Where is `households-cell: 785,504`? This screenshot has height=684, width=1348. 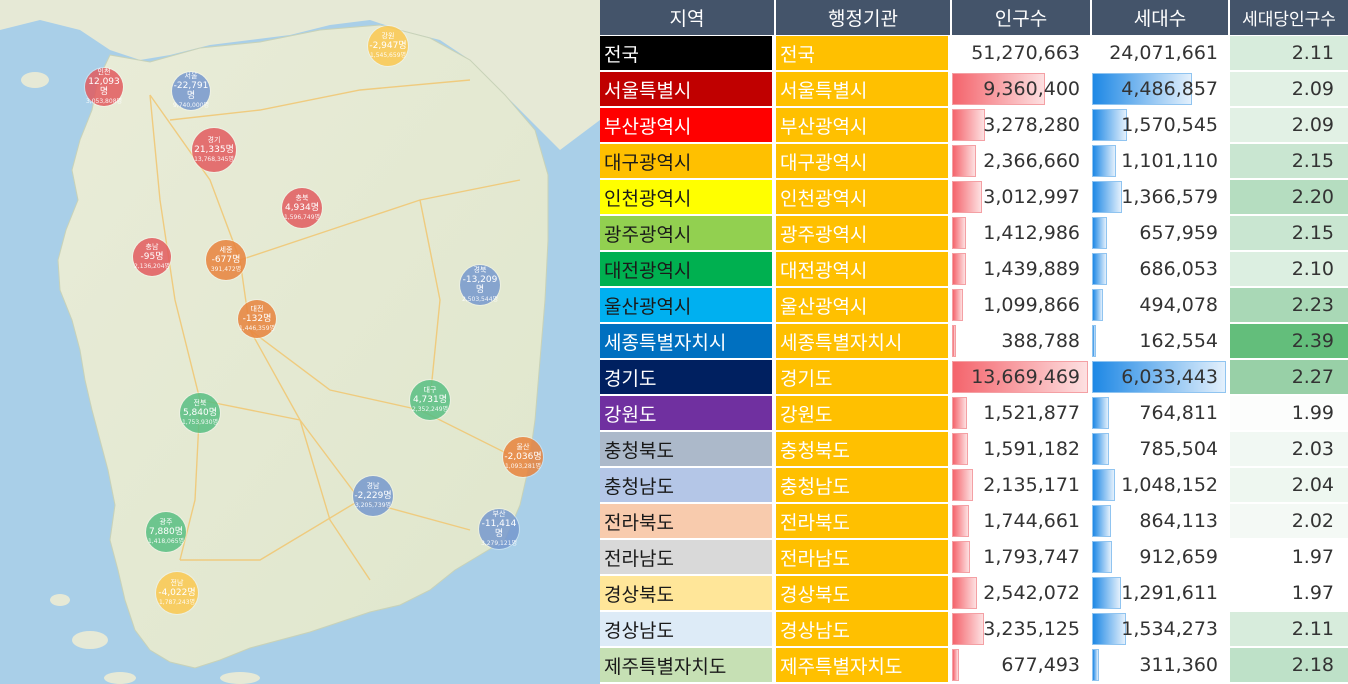 households-cell: 785,504 is located at coordinates (1159, 449).